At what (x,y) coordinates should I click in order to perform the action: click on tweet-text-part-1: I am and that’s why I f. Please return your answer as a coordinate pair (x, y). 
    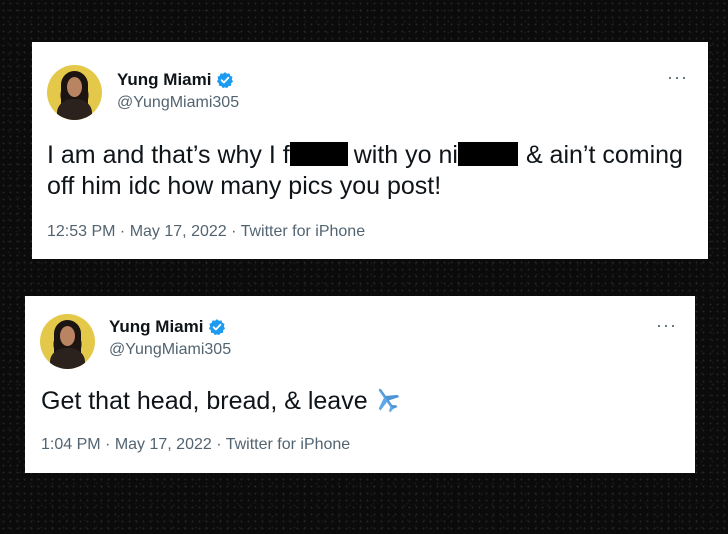
    Looking at the image, I should click on (168, 155).